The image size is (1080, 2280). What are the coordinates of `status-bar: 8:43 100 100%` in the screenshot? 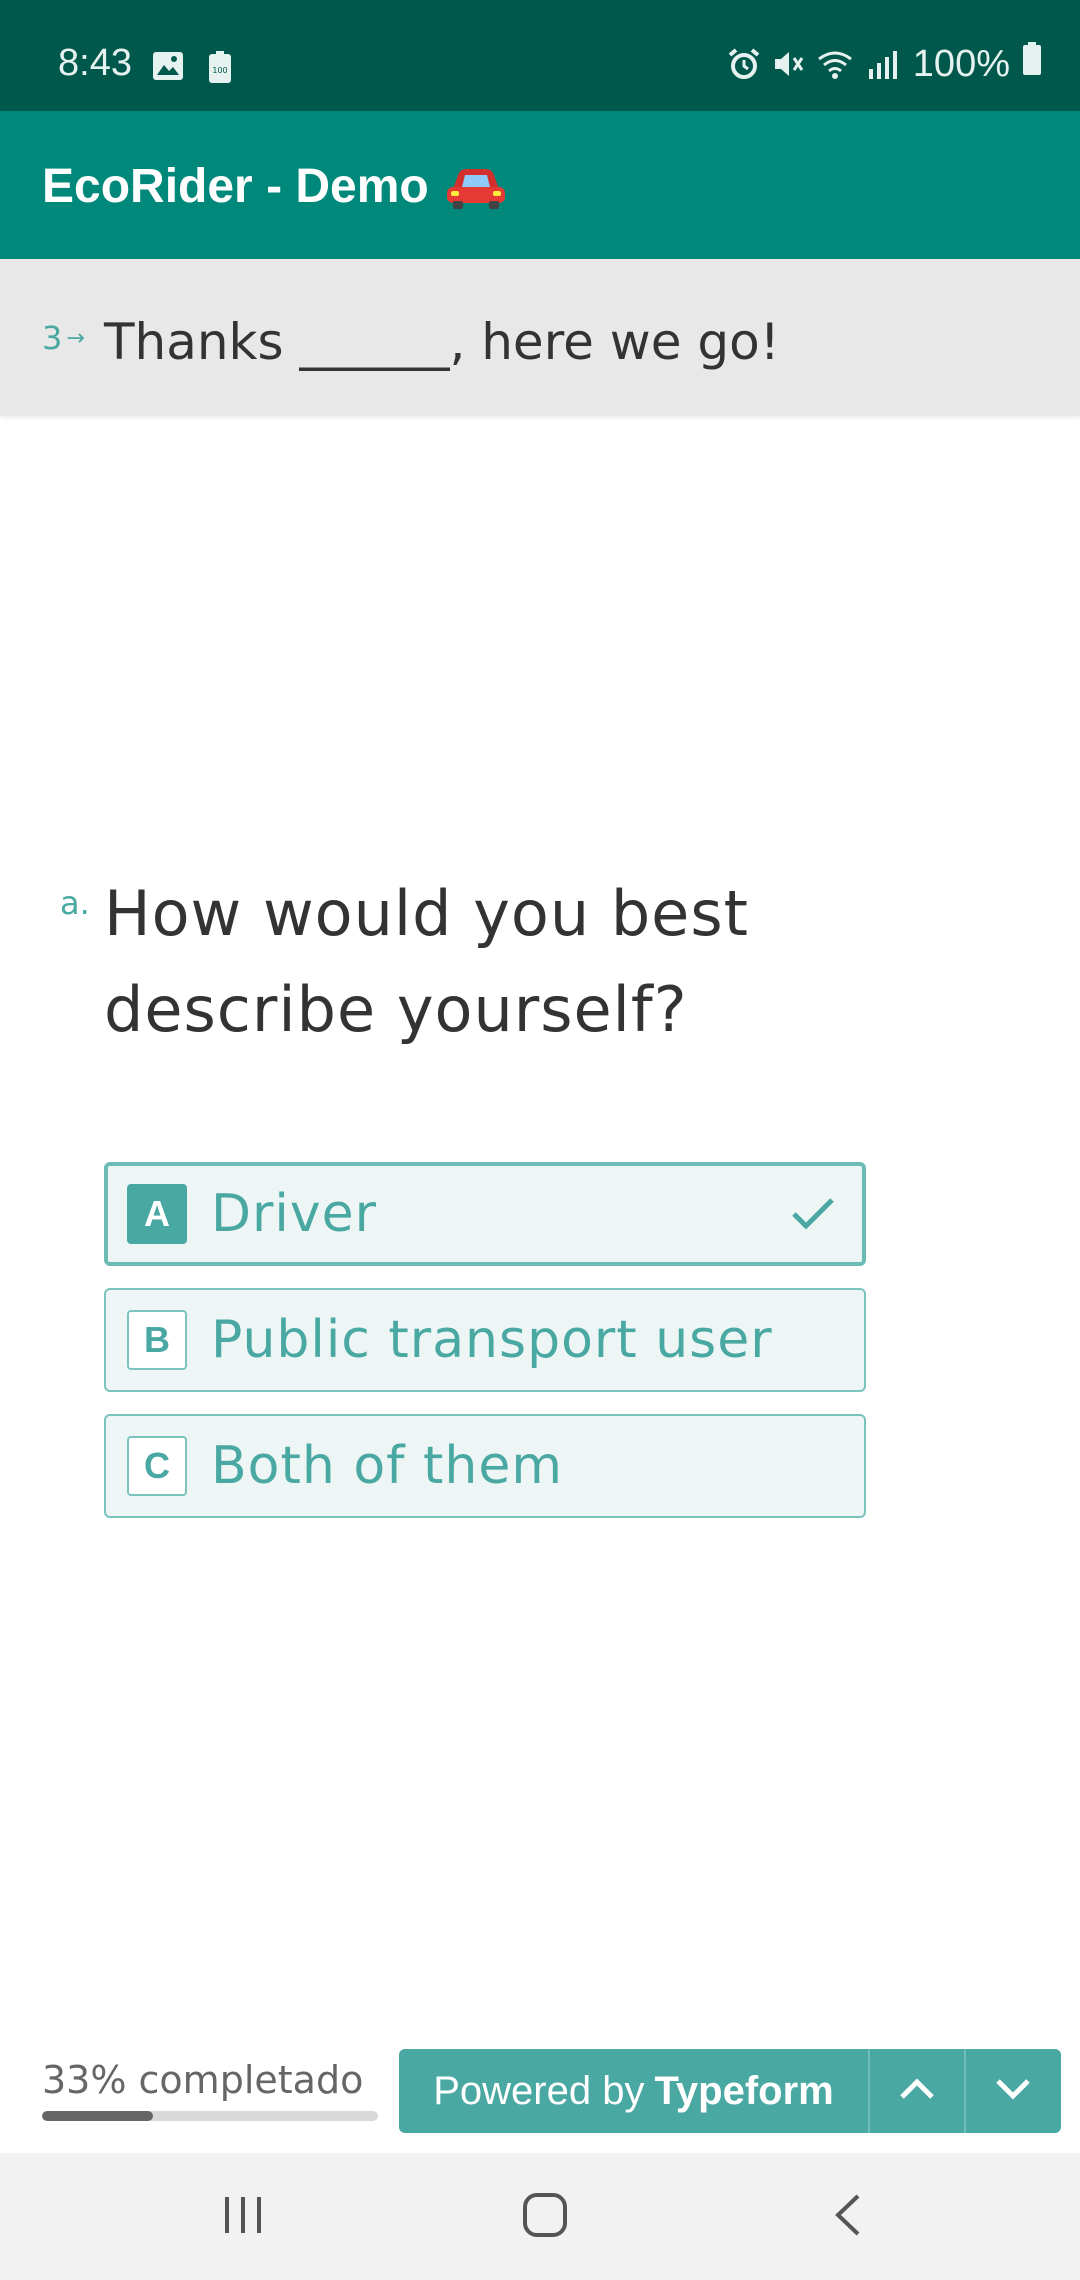 It's located at (540, 55).